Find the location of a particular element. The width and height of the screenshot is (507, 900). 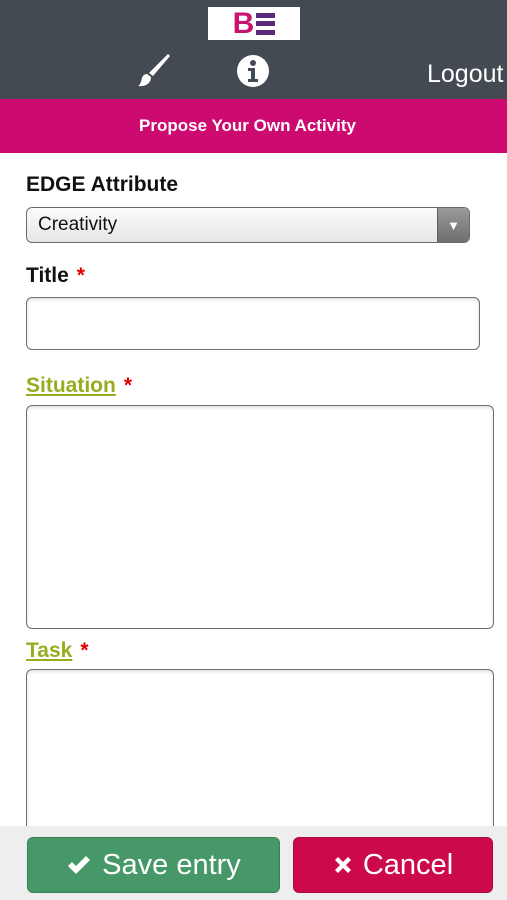

logo-e-mark is located at coordinates (266, 23).